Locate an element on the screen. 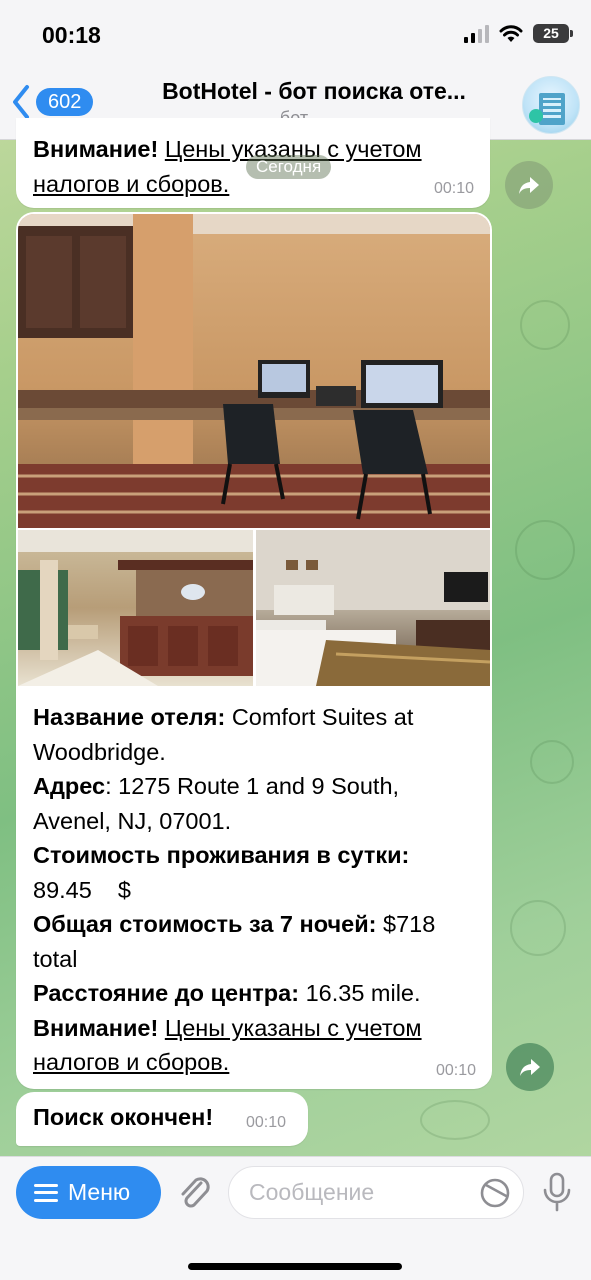 The image size is (591, 1280). bot-avatar is located at coordinates (551, 105).